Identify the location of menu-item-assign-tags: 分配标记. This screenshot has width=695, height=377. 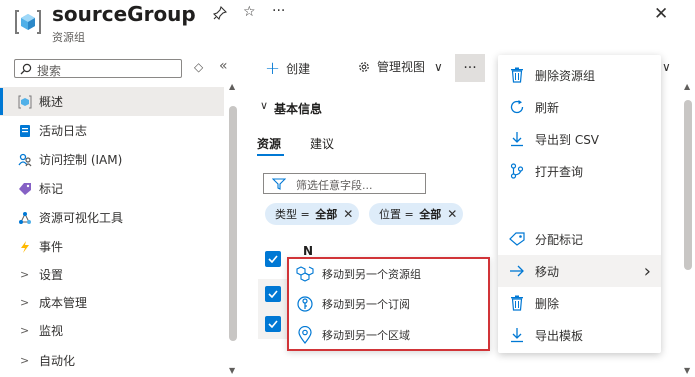
(579, 239).